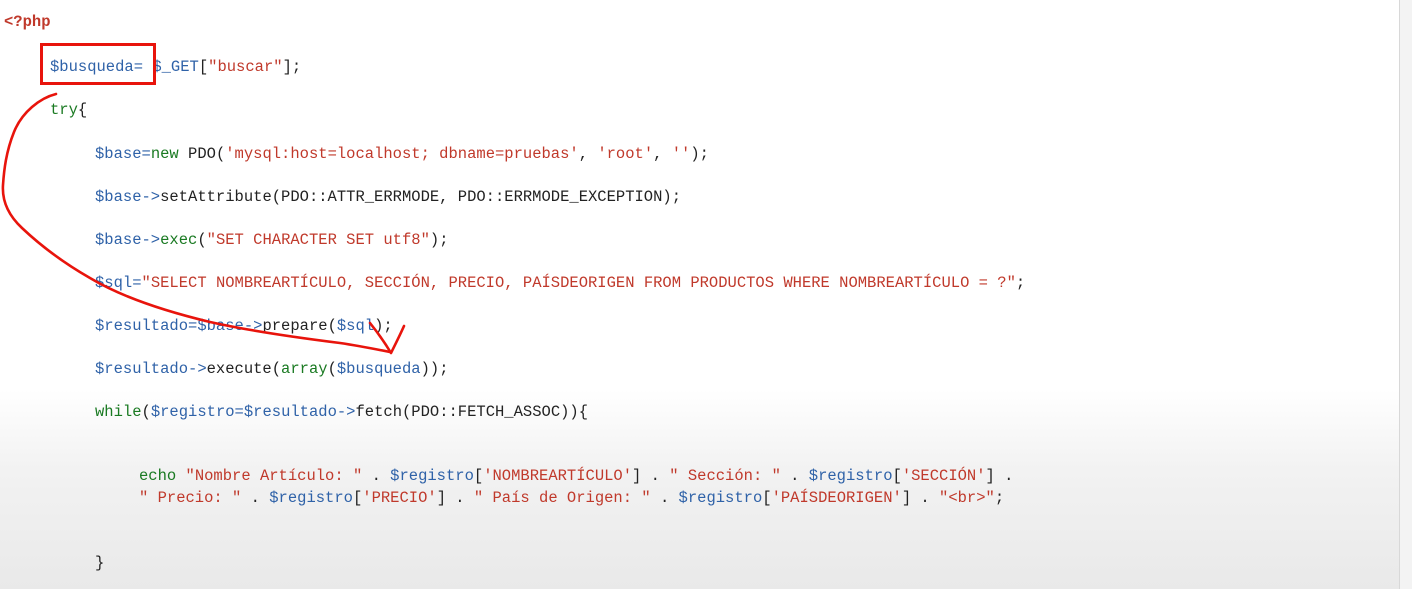  What do you see at coordinates (118, 154) in the screenshot?
I see `code-token: $base` at bounding box center [118, 154].